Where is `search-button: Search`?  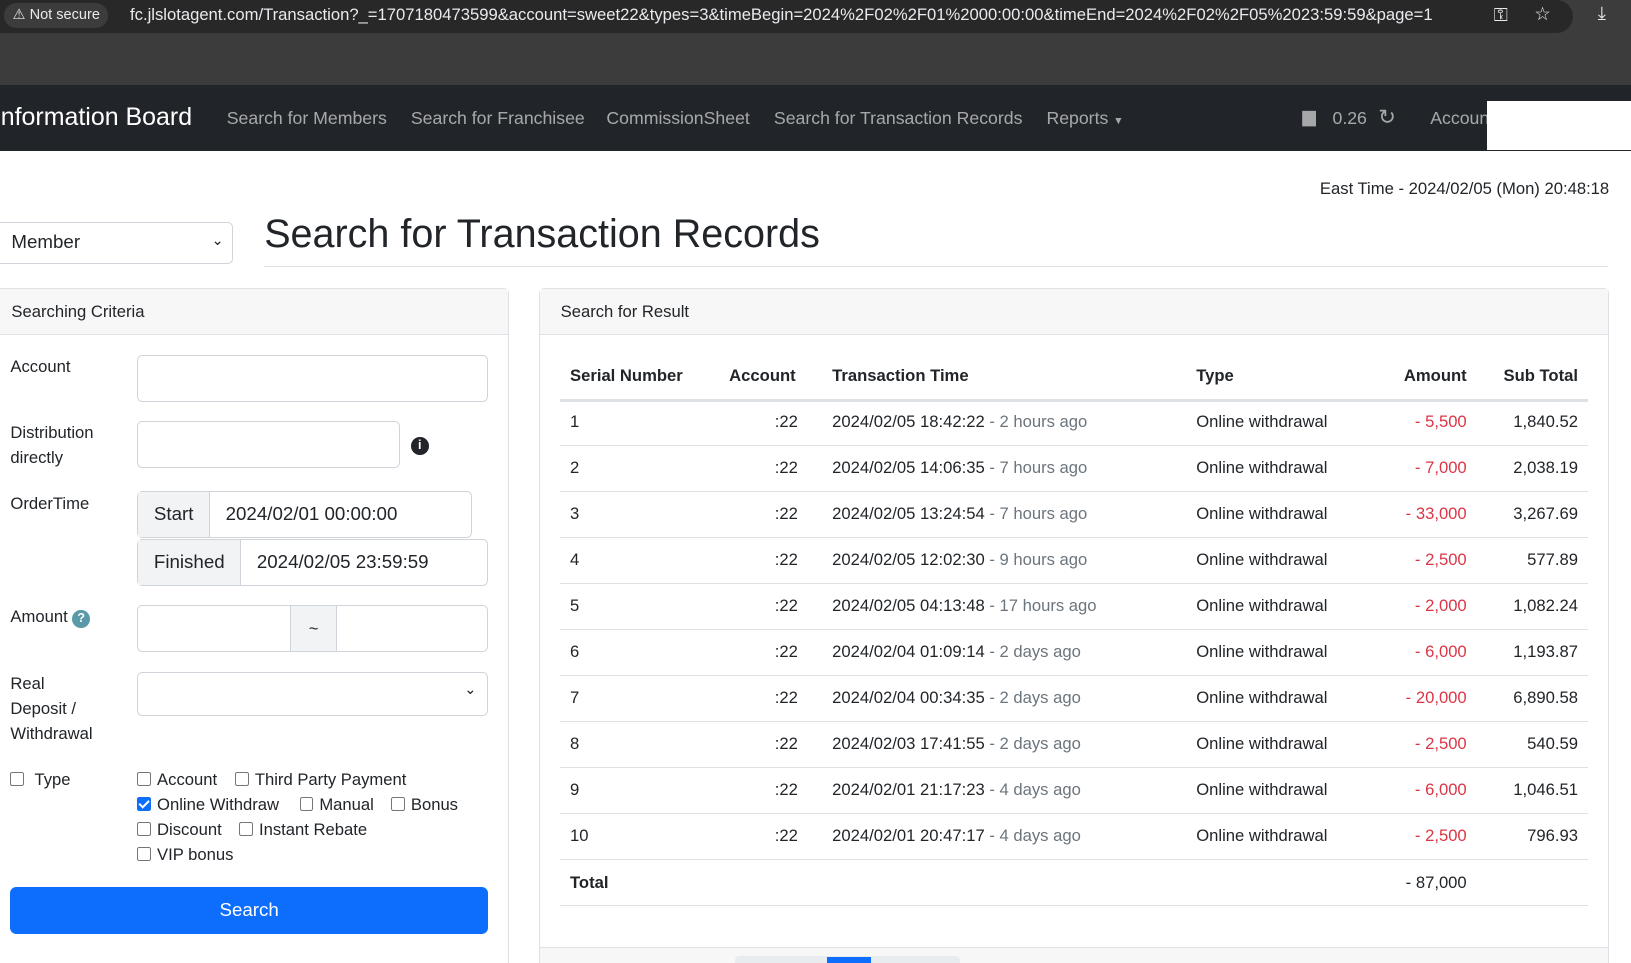 search-button: Search is located at coordinates (249, 911).